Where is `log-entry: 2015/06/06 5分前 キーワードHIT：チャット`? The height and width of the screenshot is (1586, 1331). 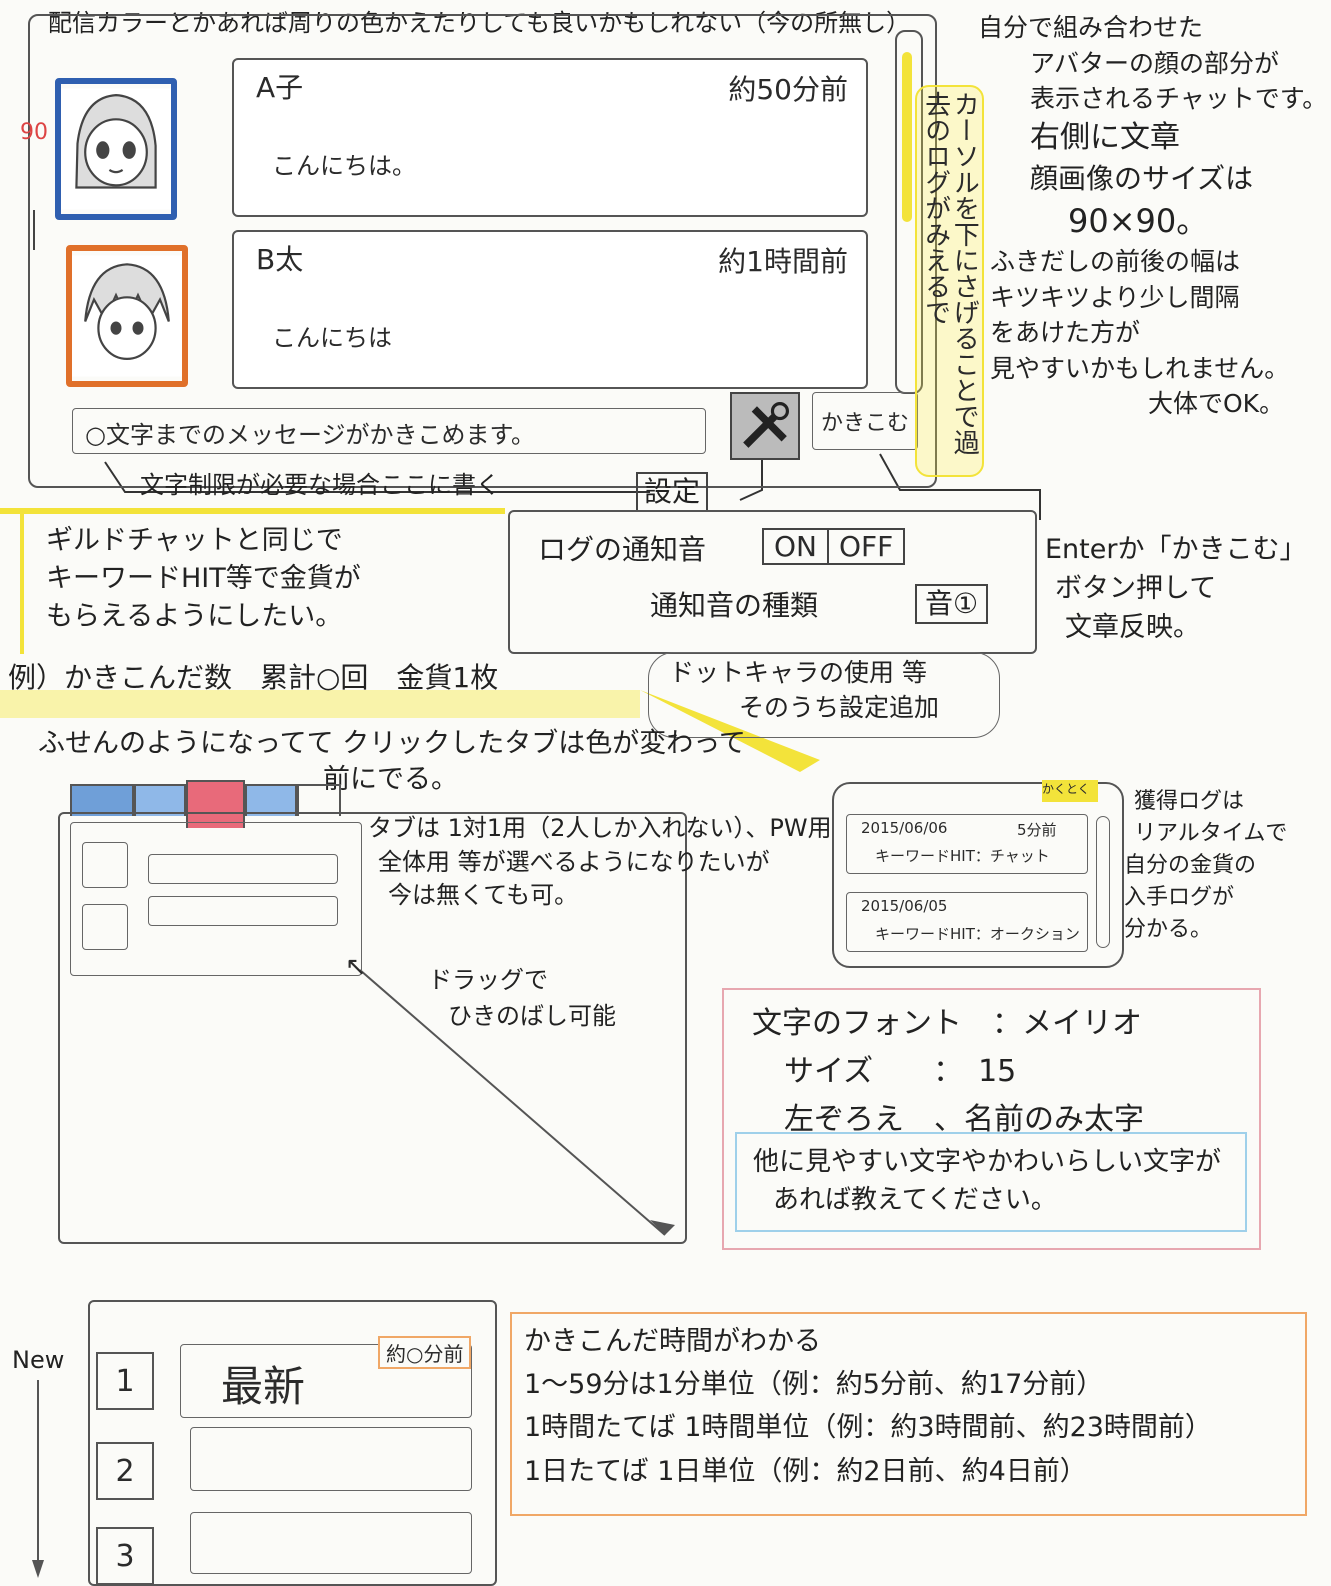
log-entry: 2015/06/06 5分前 キーワードHIT：チャット is located at coordinates (967, 844).